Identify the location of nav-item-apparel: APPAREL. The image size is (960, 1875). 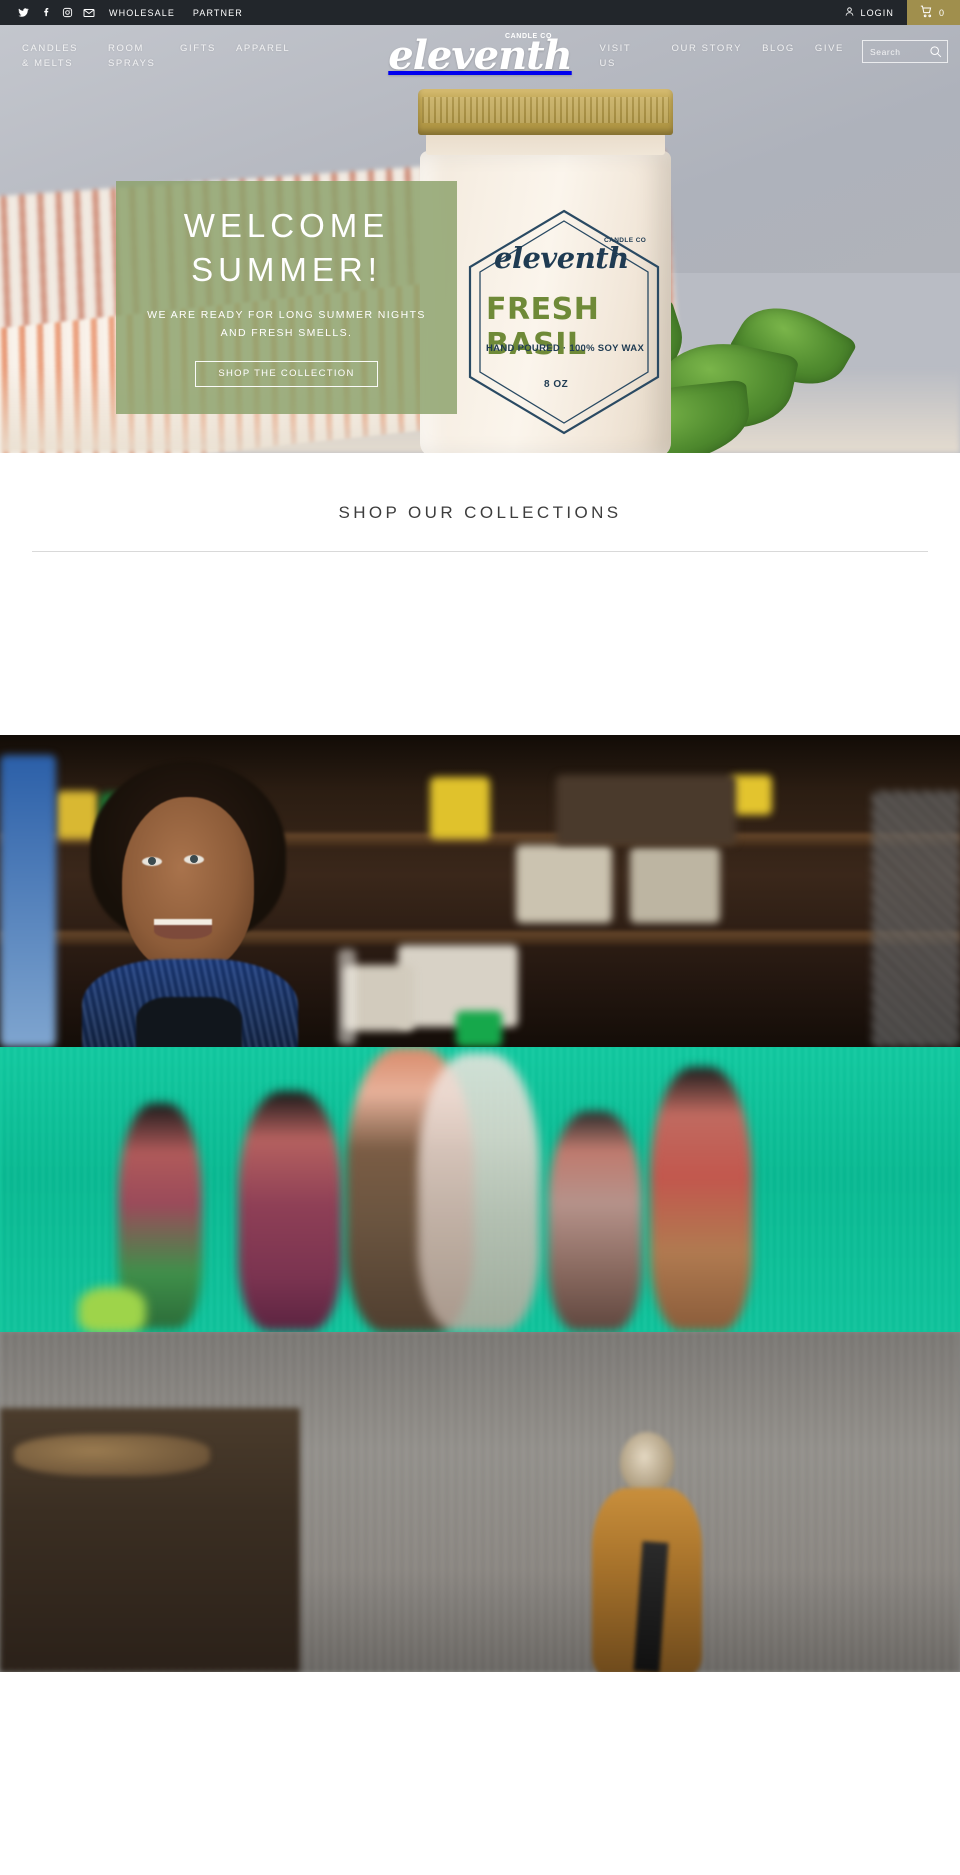
(263, 48).